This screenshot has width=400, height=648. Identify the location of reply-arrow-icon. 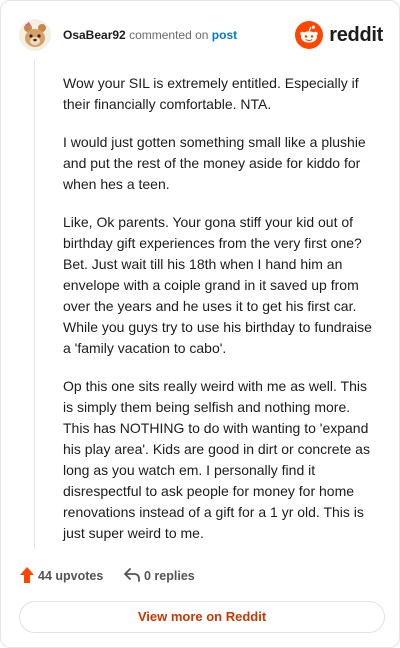
(132, 575).